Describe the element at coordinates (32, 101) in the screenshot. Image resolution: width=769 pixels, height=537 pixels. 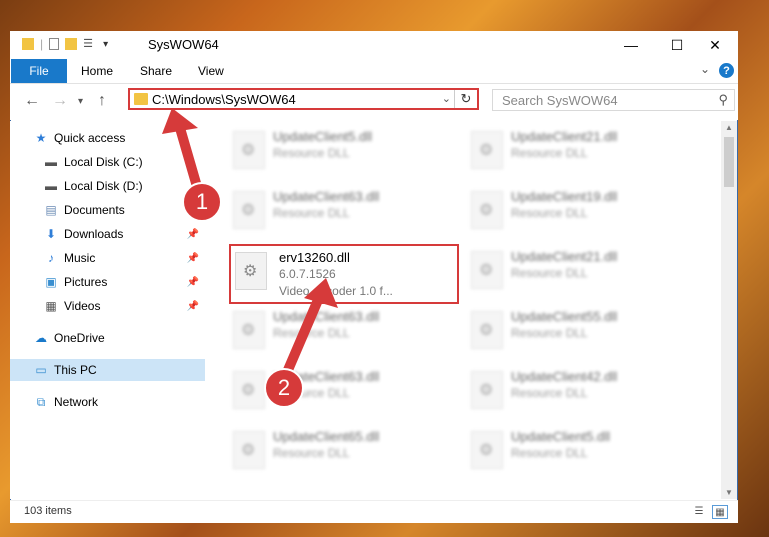
I see `back-arrow-icon: ←` at that location.